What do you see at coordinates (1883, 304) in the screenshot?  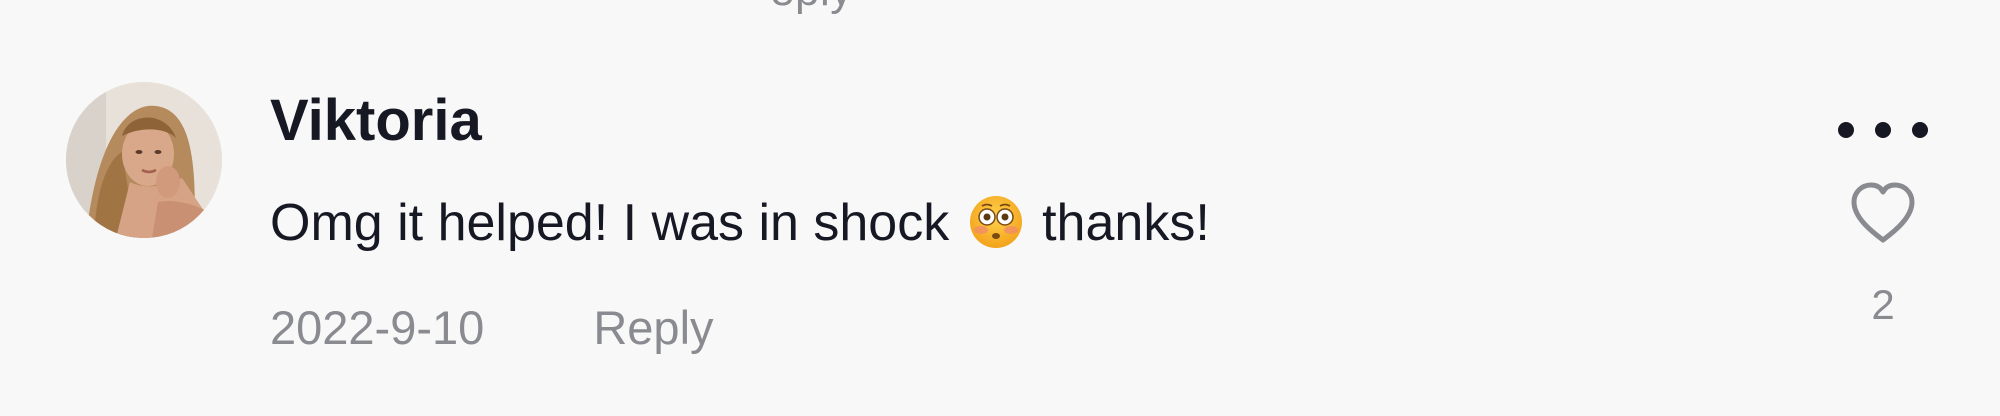 I see `like-count: 2` at bounding box center [1883, 304].